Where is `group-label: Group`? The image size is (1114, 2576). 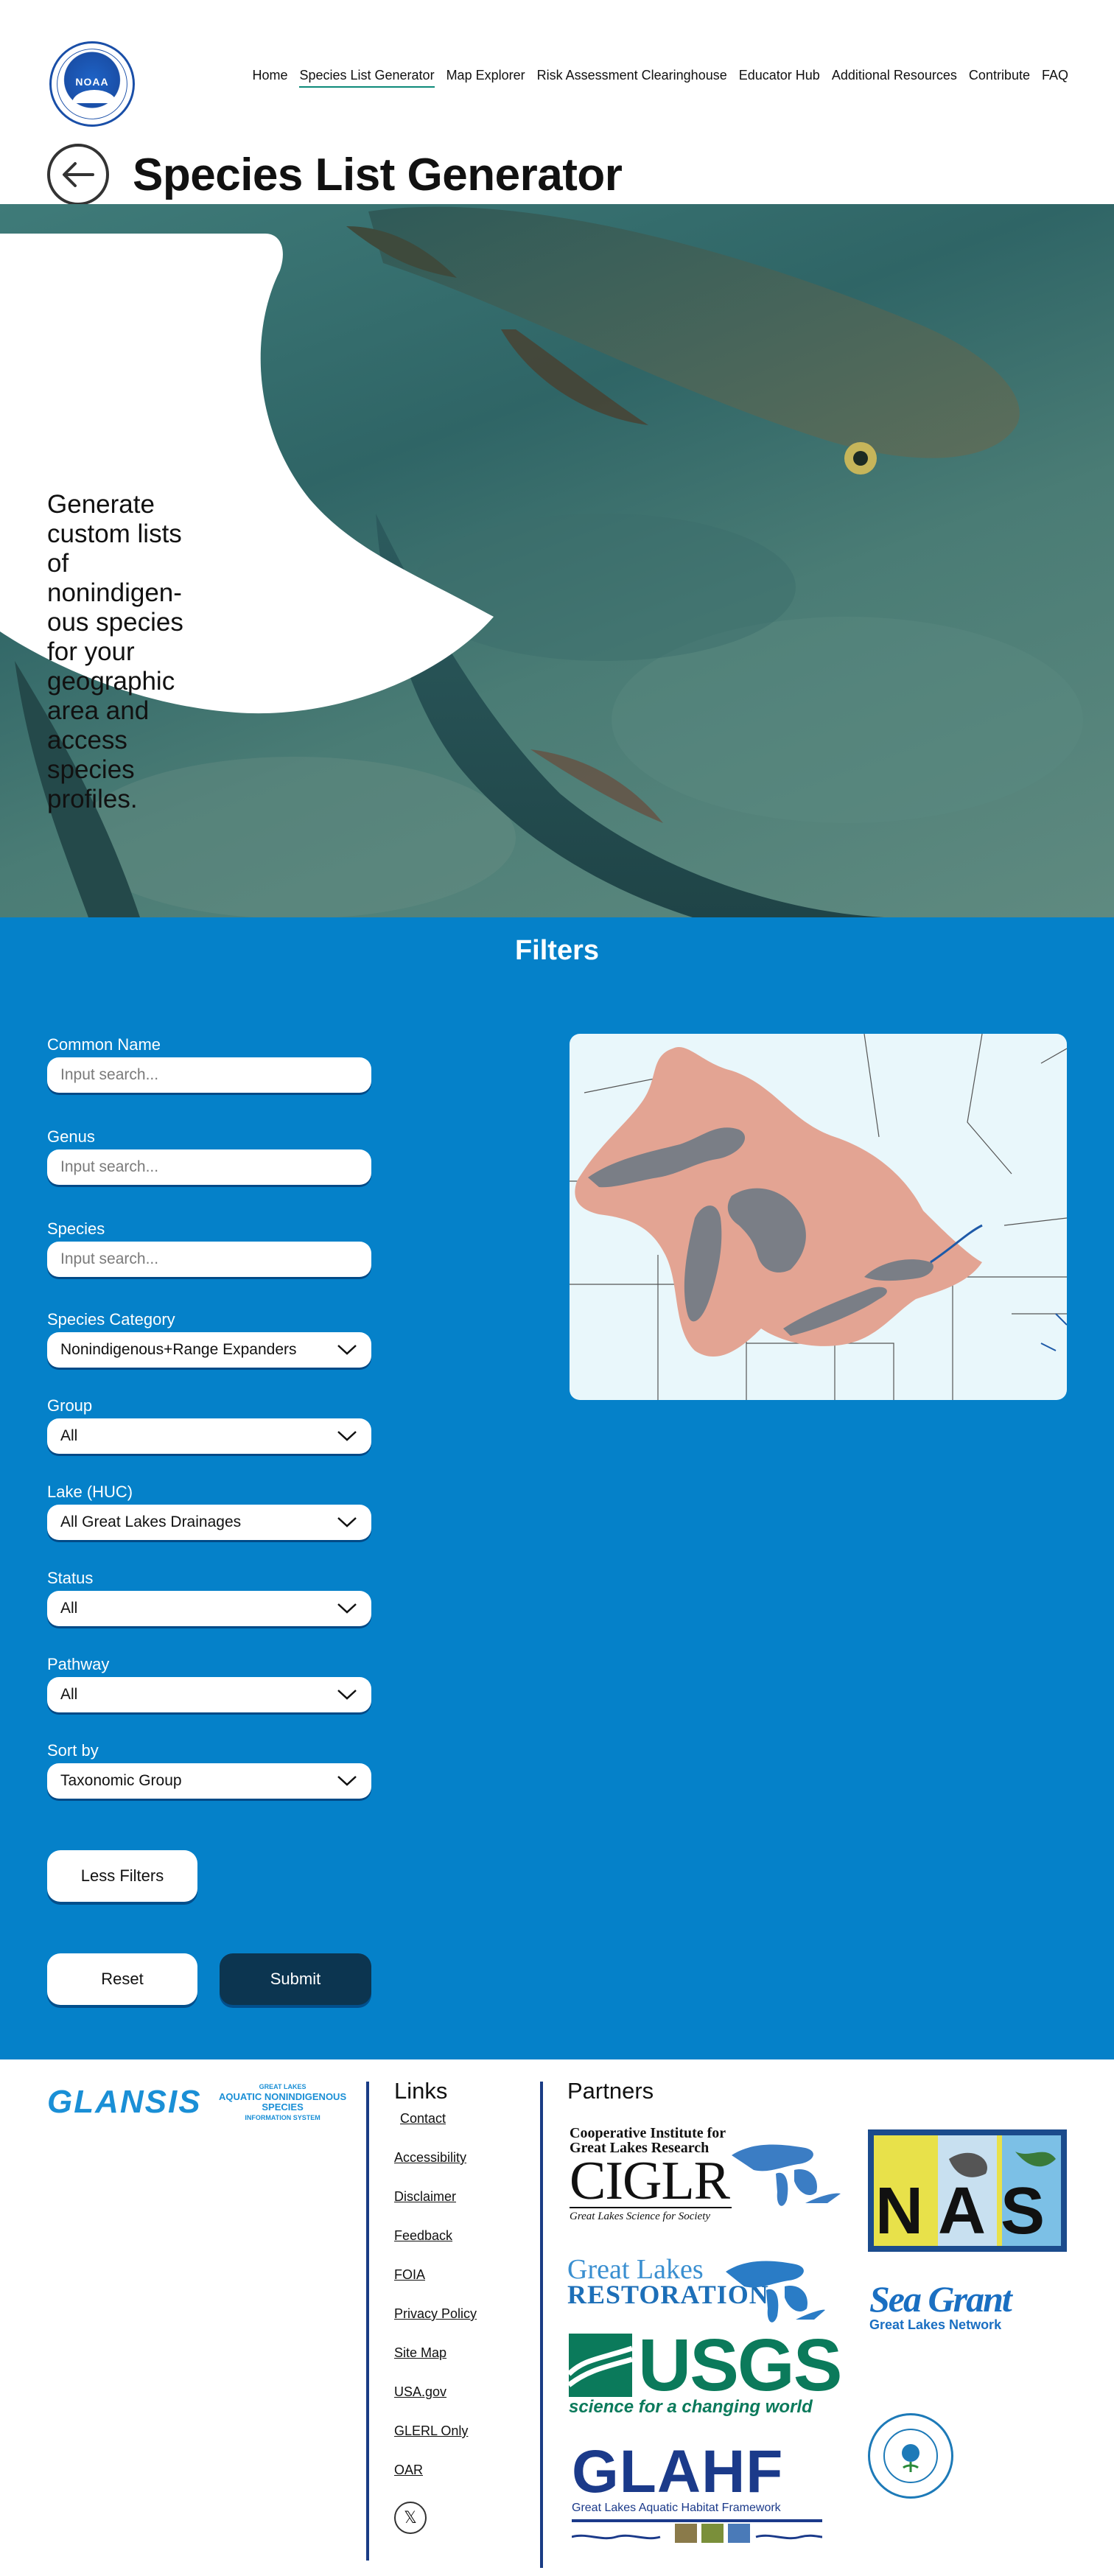
group-label: Group is located at coordinates (70, 1405).